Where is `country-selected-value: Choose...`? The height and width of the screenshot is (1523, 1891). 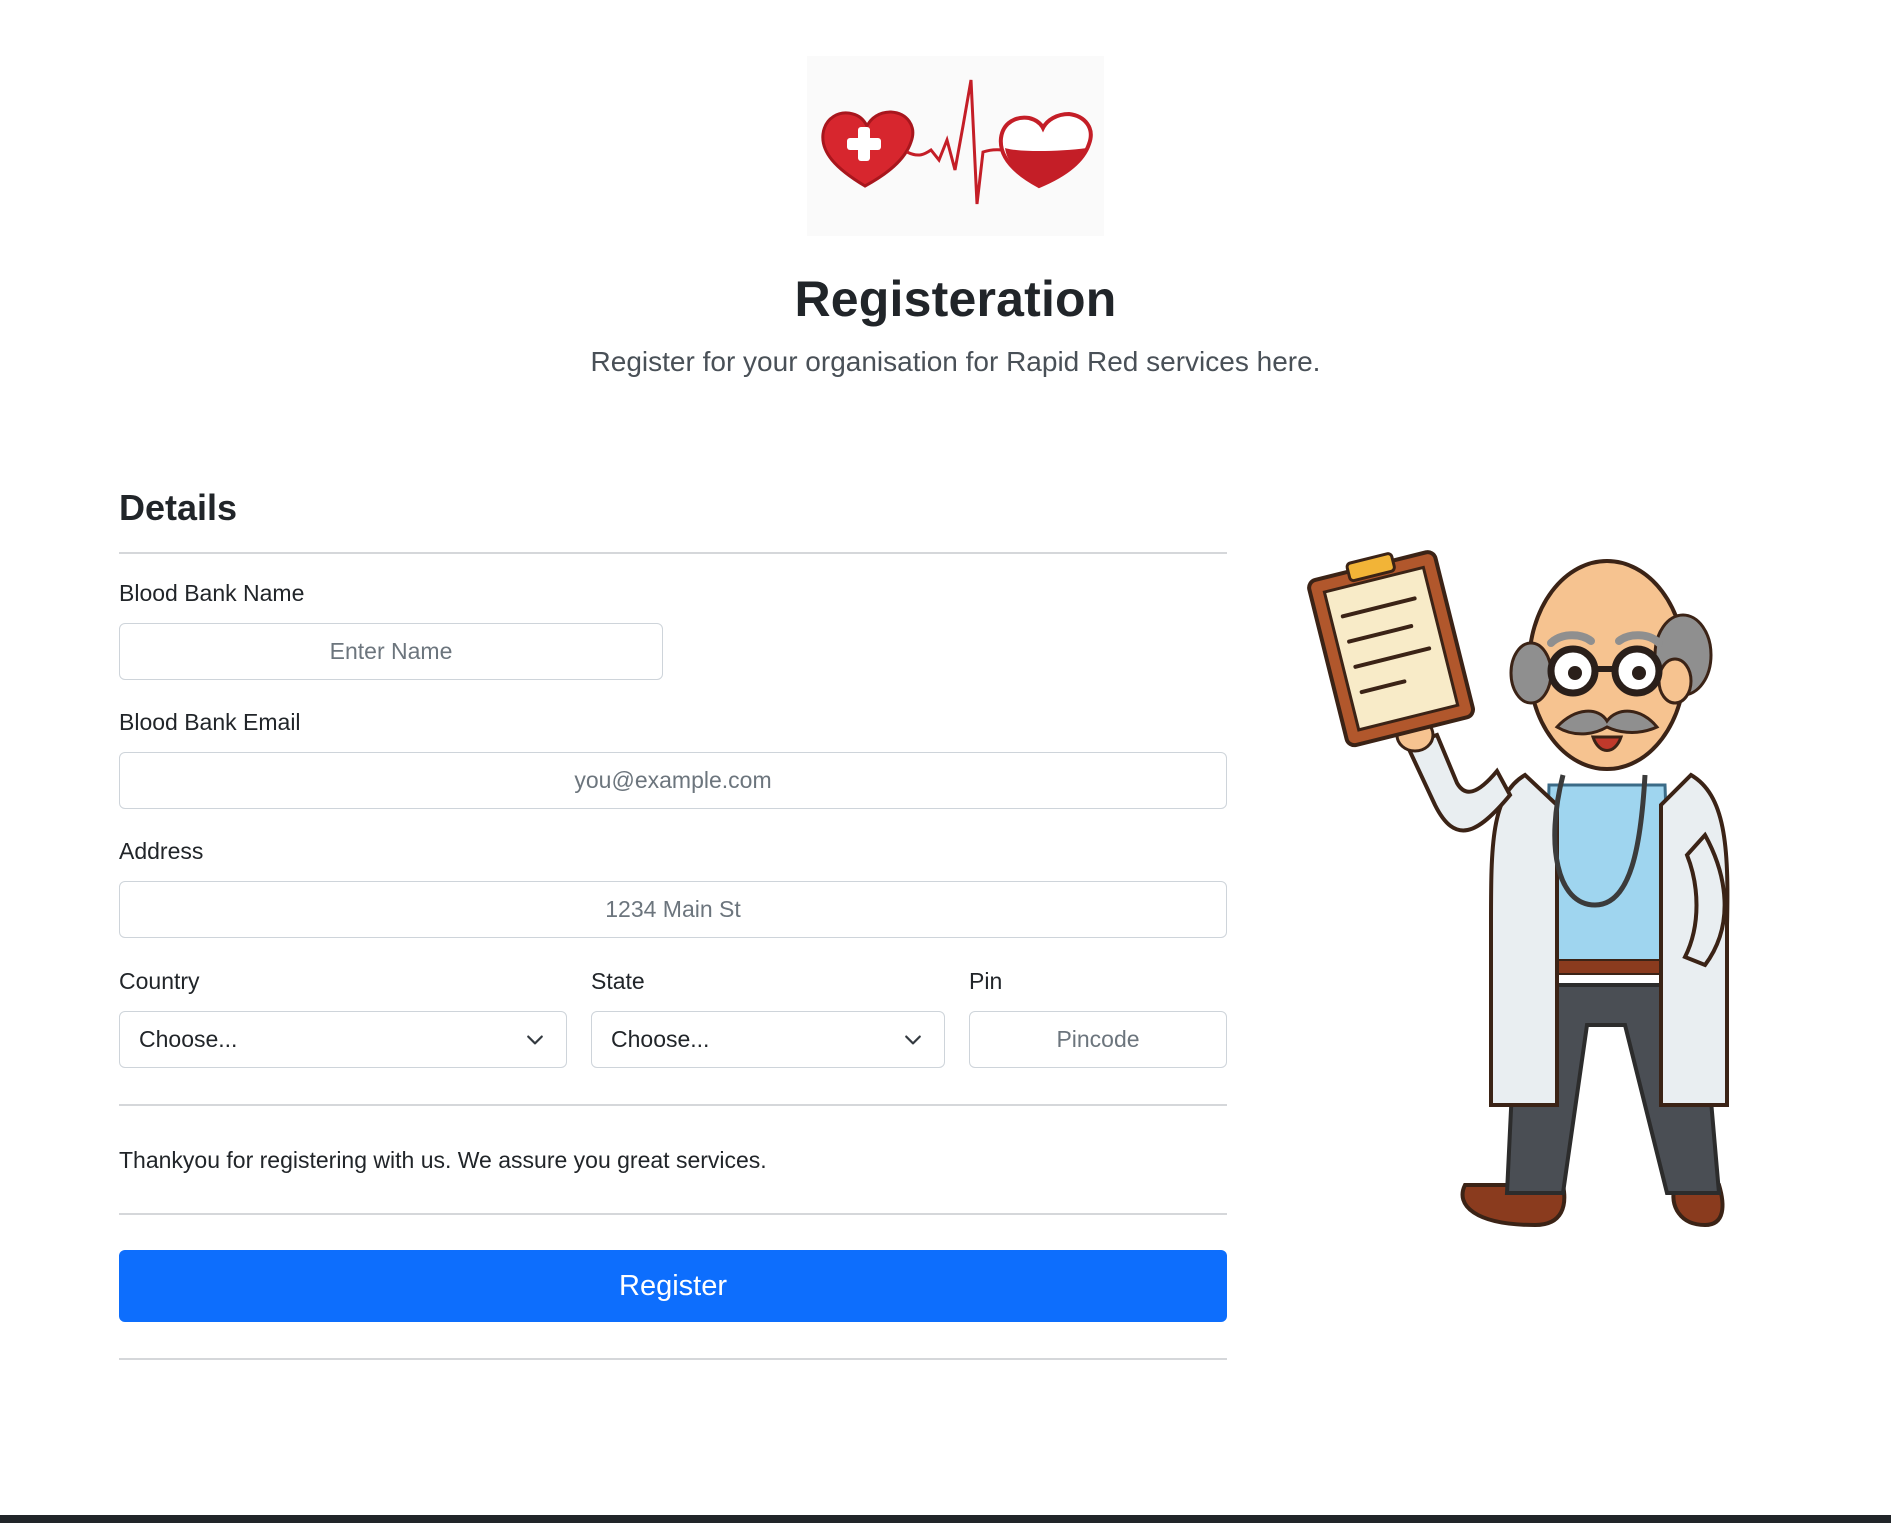 country-selected-value: Choose... is located at coordinates (188, 1039).